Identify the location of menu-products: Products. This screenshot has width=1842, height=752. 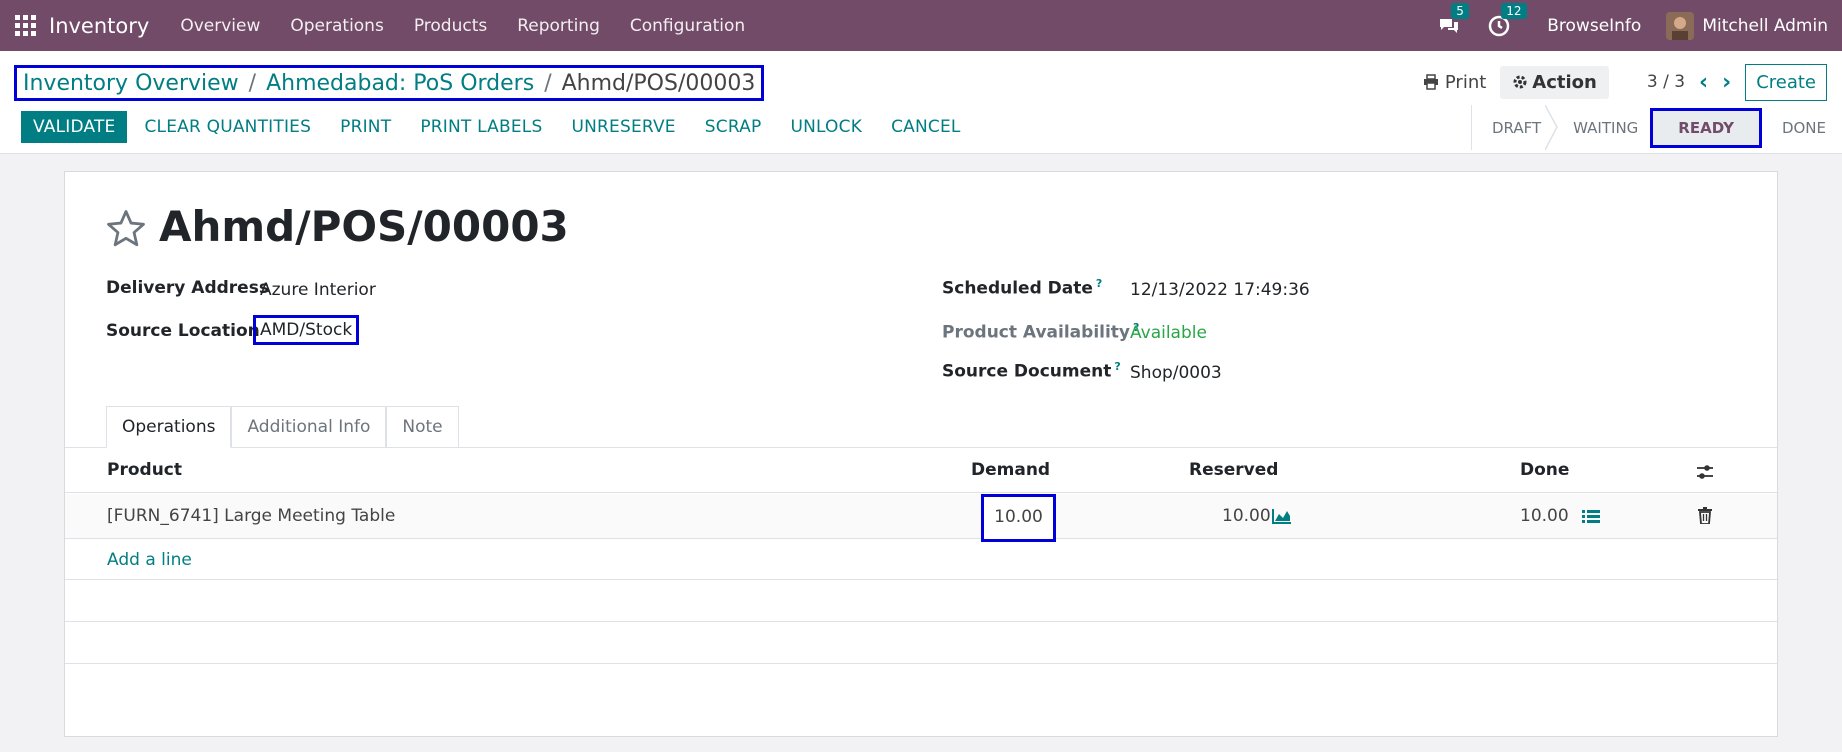
(450, 26).